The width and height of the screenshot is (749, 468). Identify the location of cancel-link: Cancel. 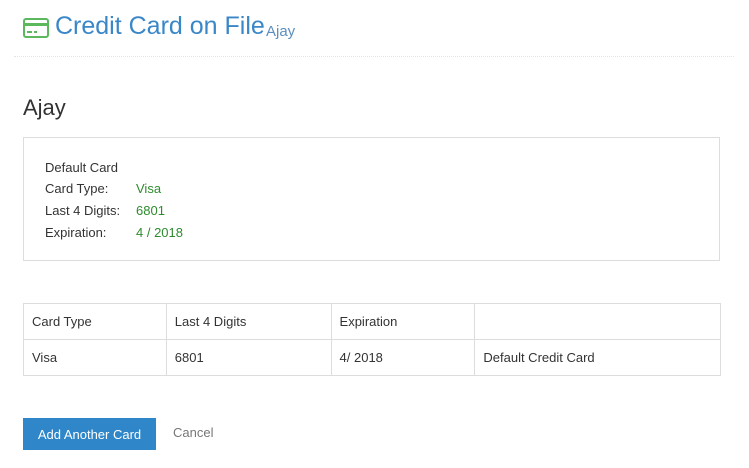
(193, 432).